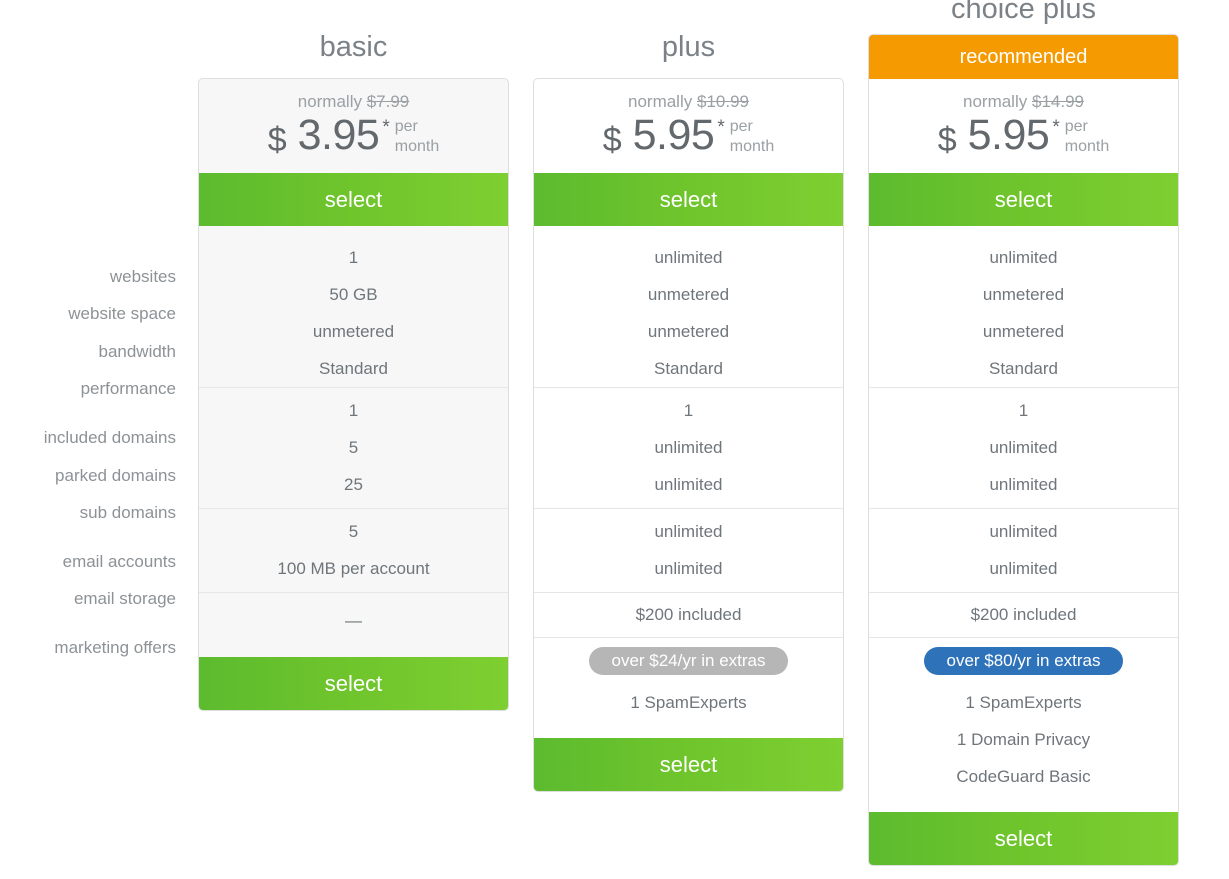 The image size is (1229, 879). What do you see at coordinates (688, 729) in the screenshot?
I see `extras-spacer` at bounding box center [688, 729].